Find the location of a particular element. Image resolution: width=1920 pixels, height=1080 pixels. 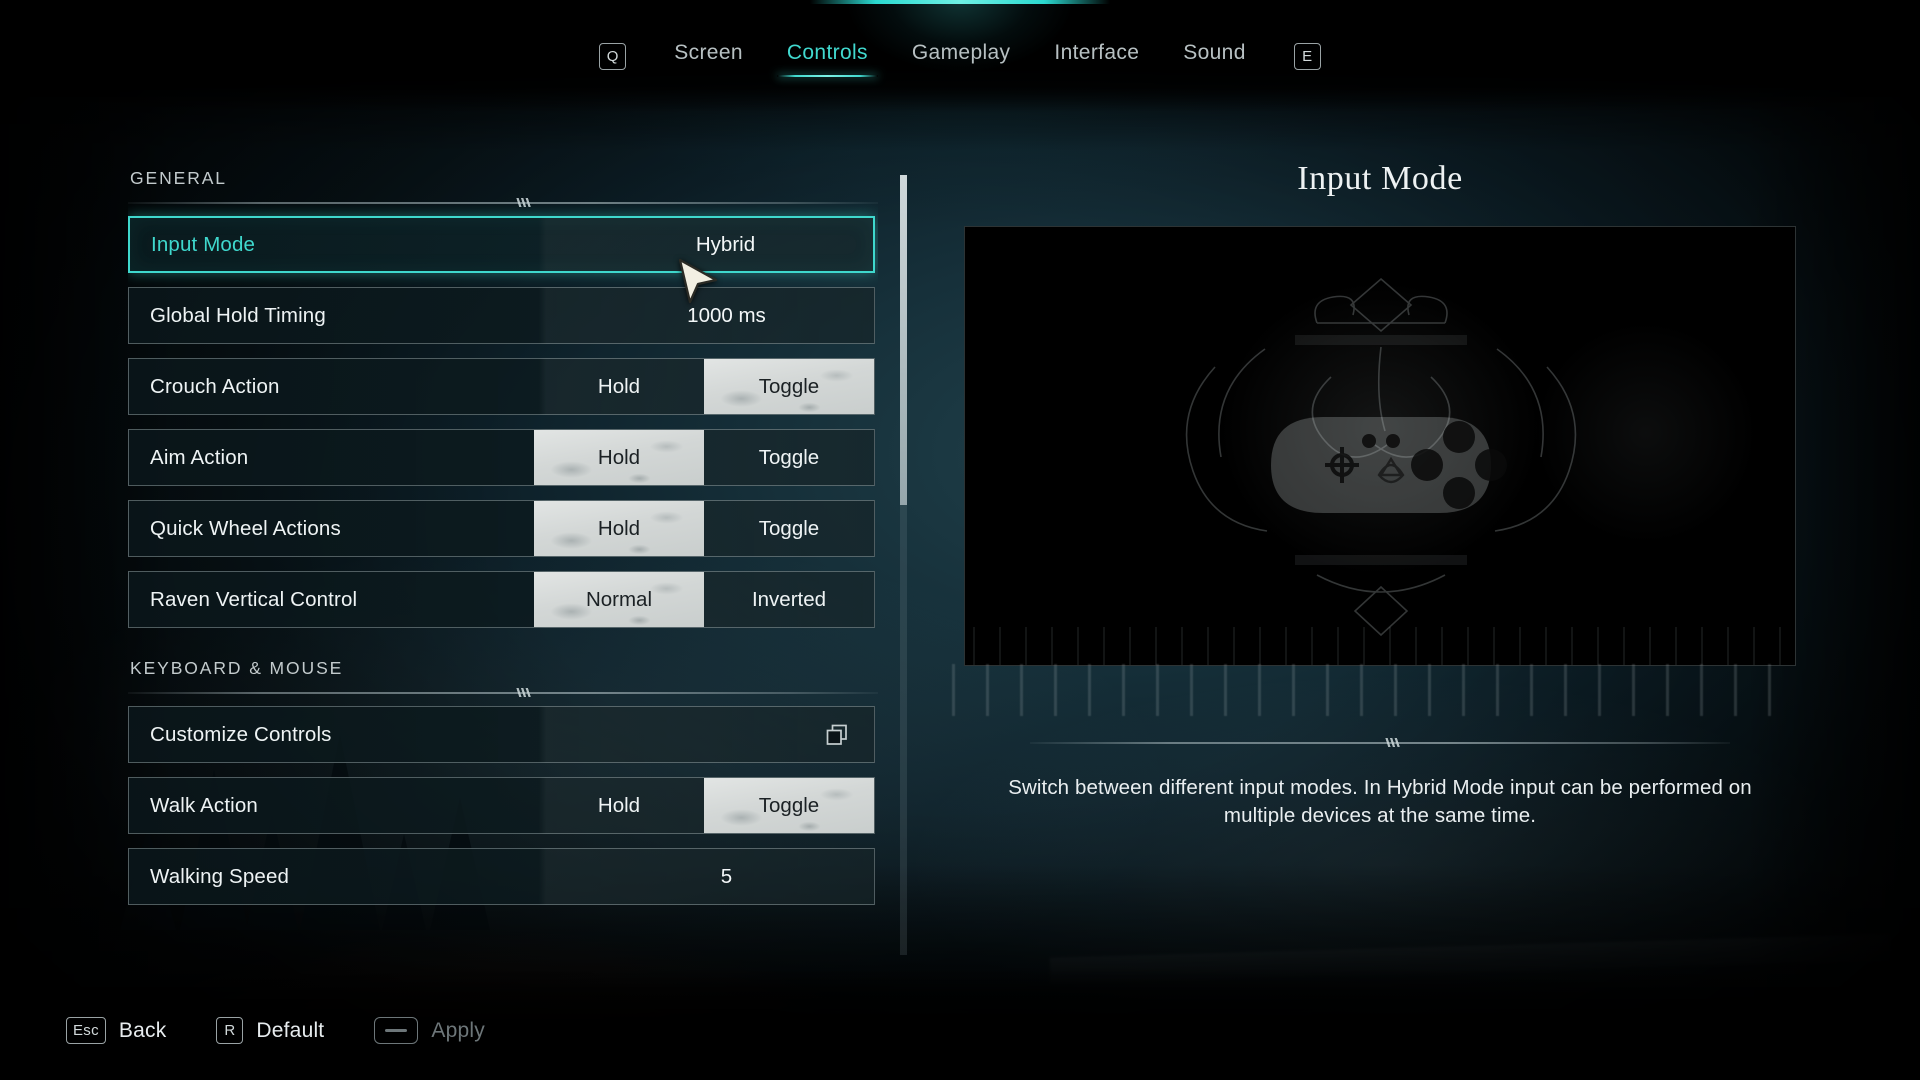

spacebar-key-icon is located at coordinates (396, 1030).